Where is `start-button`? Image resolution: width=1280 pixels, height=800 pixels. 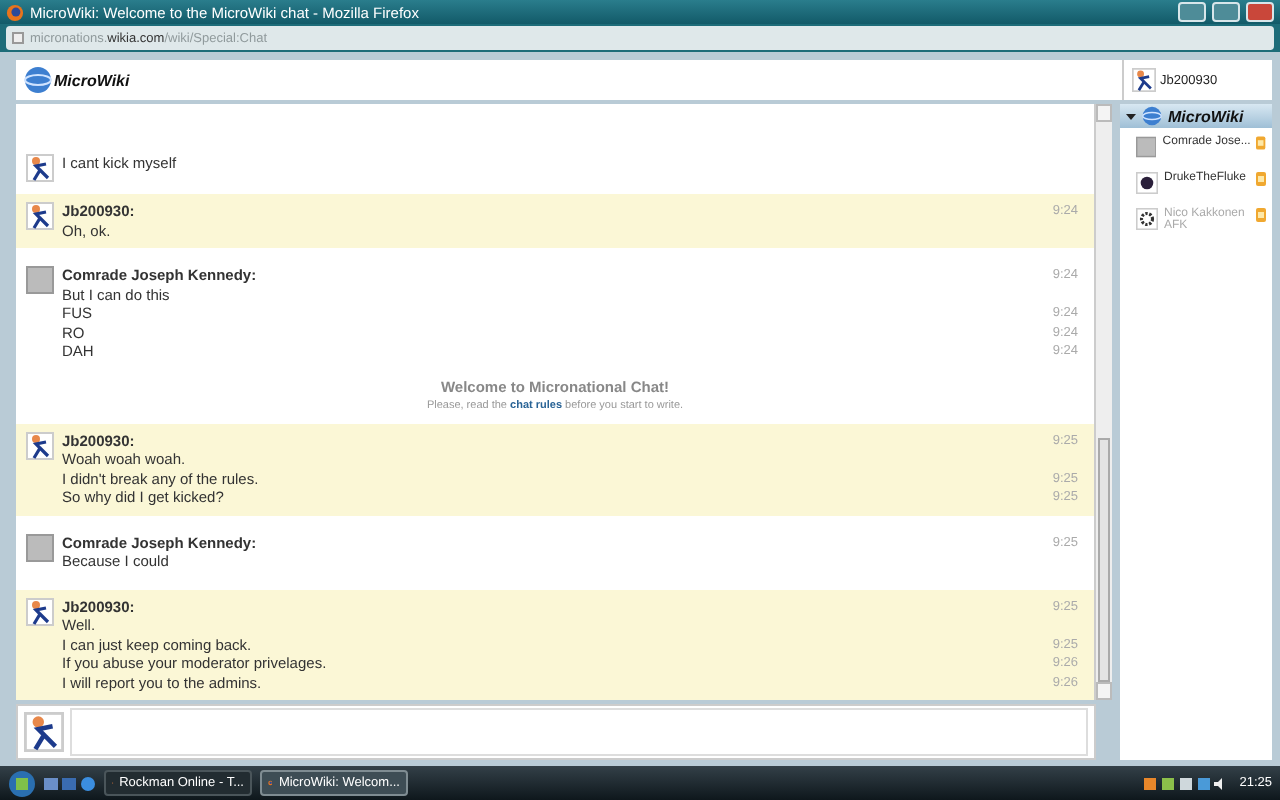 start-button is located at coordinates (22, 783).